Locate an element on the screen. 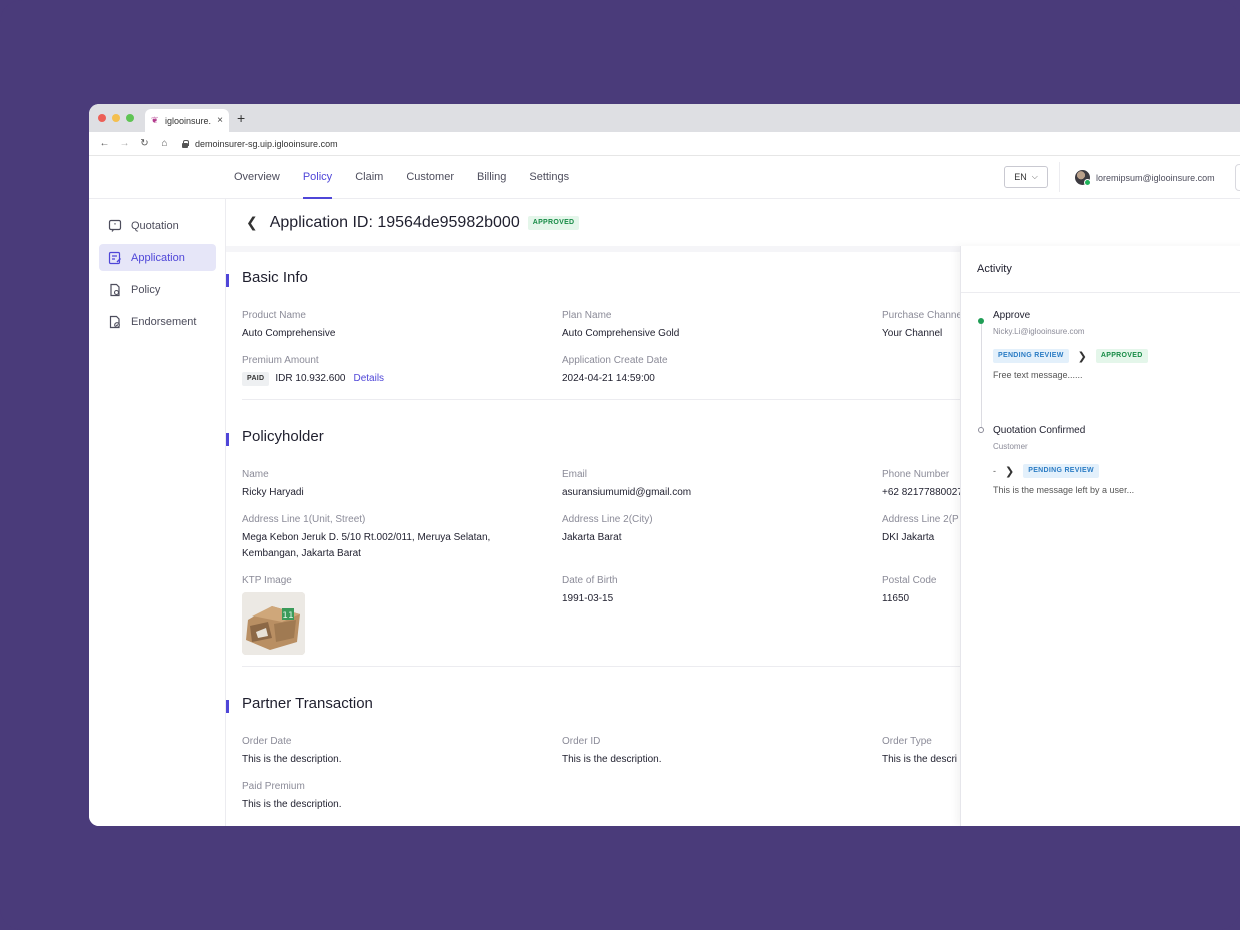 This screenshot has width=1240, height=930. dob-value: 1991-03-15 is located at coordinates (588, 598).